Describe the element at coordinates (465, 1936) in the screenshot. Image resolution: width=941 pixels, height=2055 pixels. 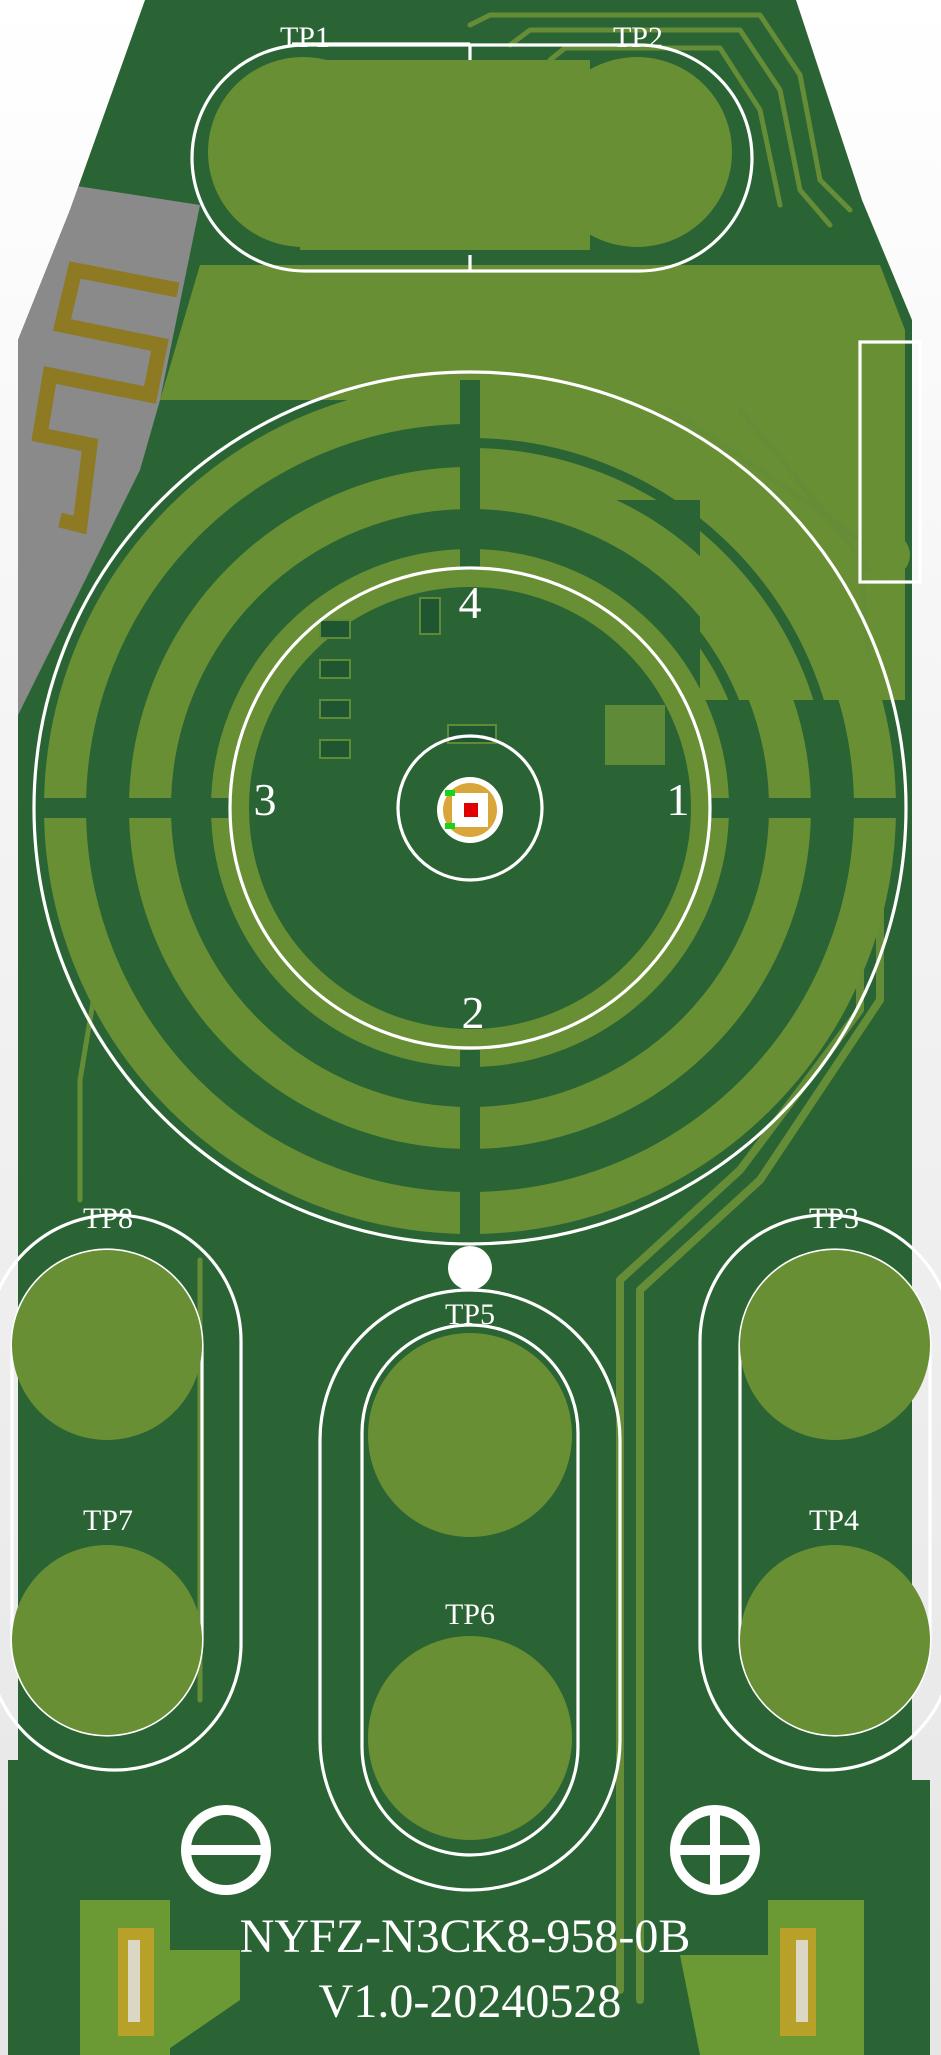
I see `board-part-number: NYFZ-N3CK8-958-0B` at that location.